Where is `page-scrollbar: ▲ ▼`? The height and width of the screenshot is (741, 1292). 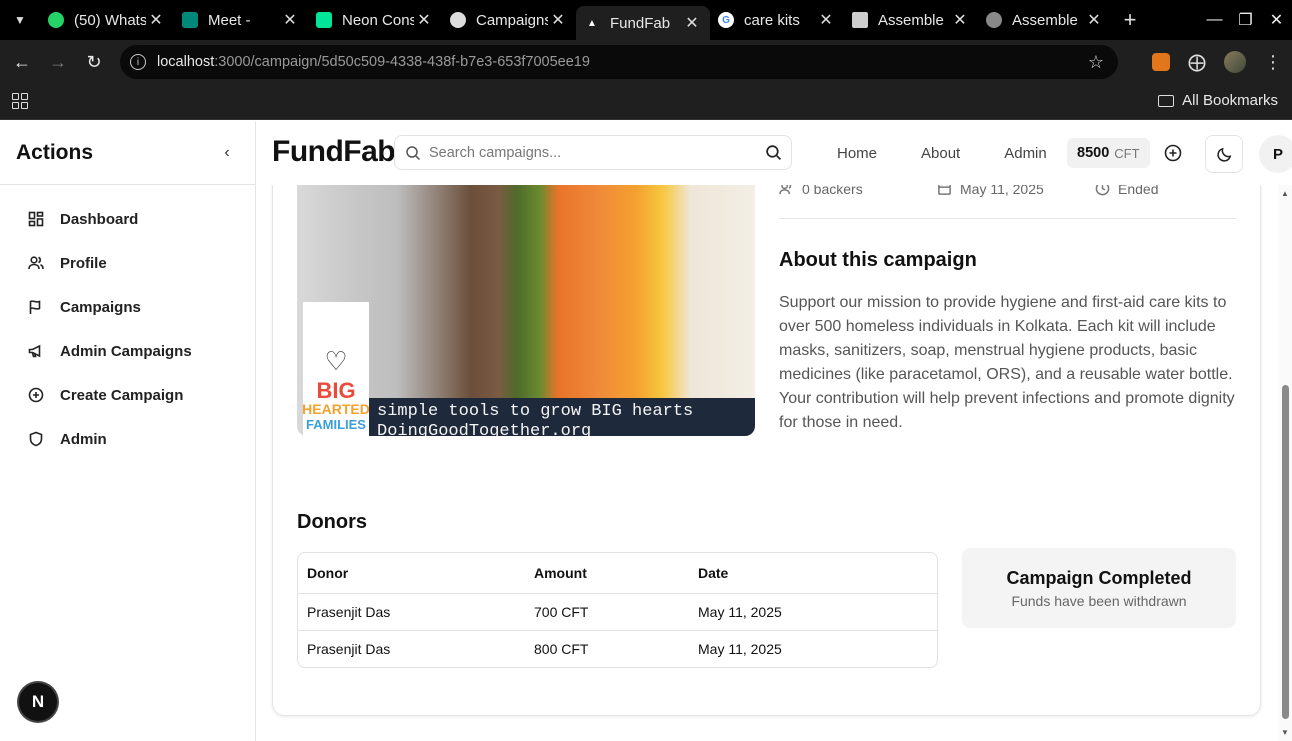 page-scrollbar: ▲ ▼ is located at coordinates (1285, 463).